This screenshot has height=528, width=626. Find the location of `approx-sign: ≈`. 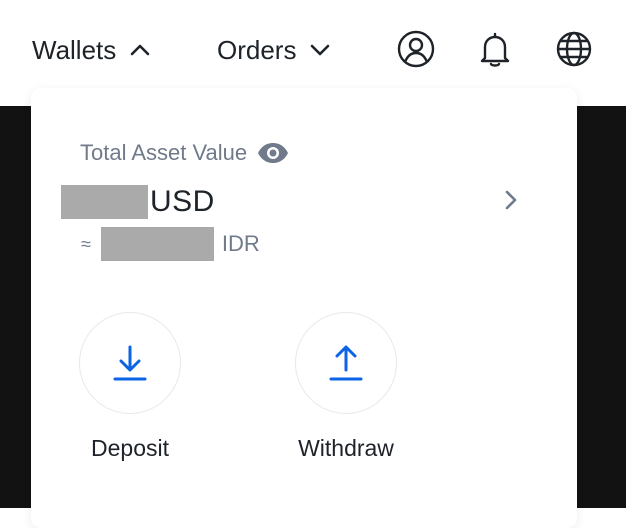

approx-sign: ≈ is located at coordinates (86, 243).